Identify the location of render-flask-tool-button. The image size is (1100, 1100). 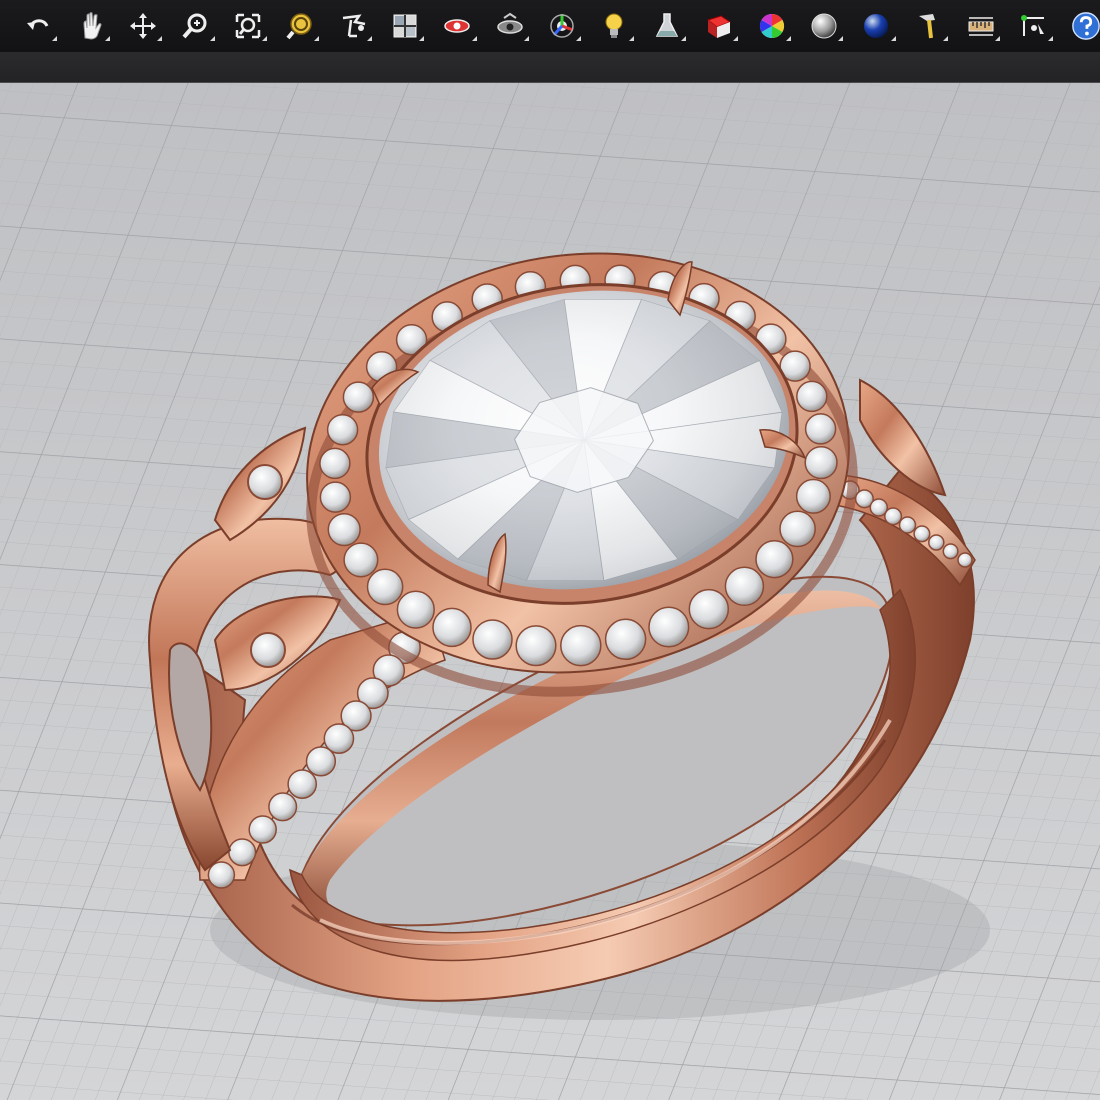
(667, 26).